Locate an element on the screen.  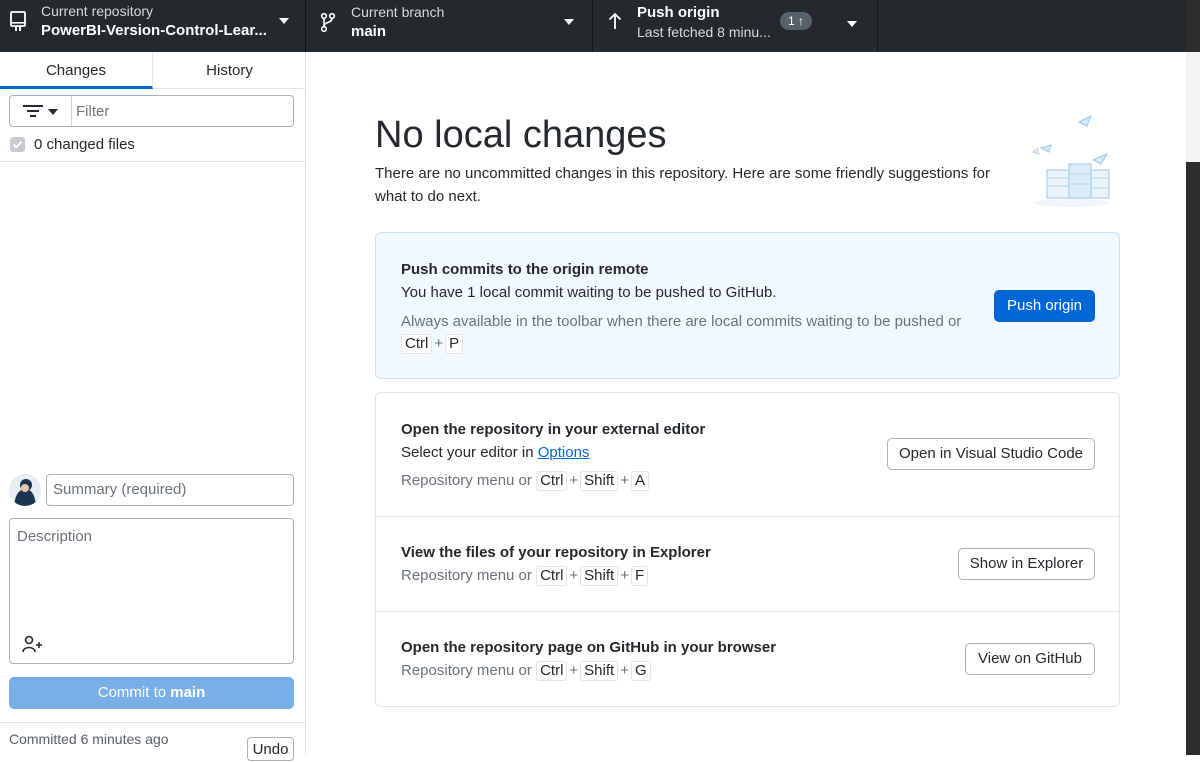
open-in-editor-button: Open in Visual Studio Code is located at coordinates (991, 454).